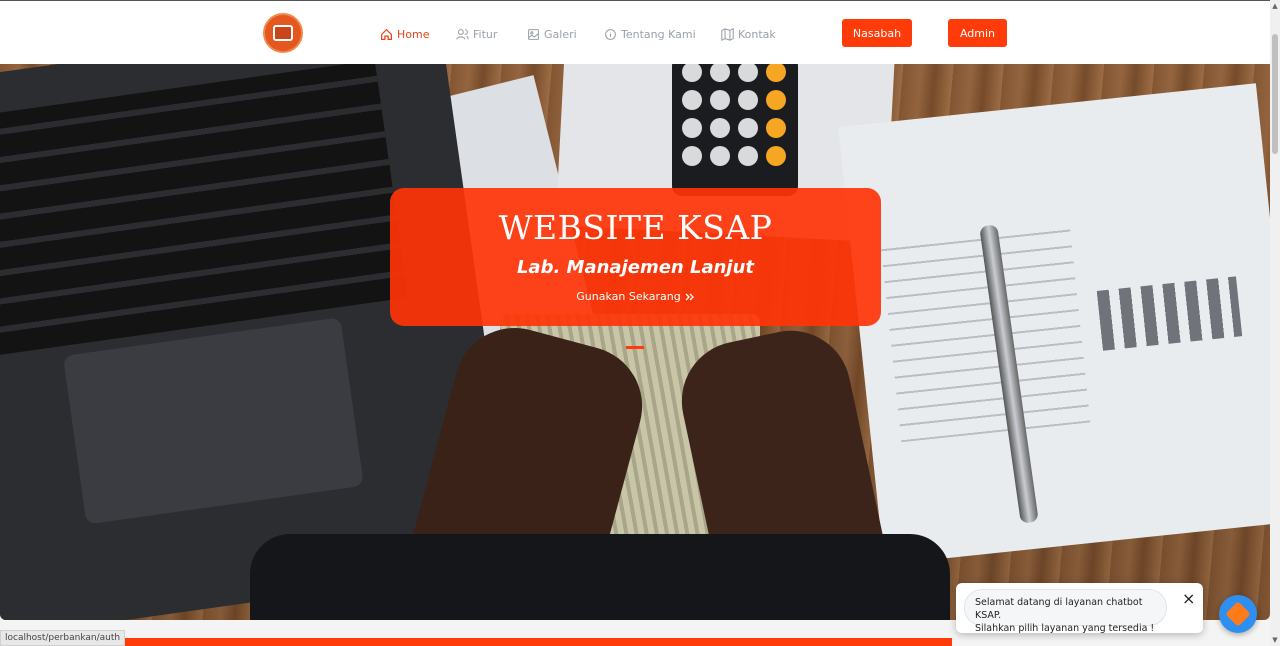 This screenshot has height=646, width=1280. What do you see at coordinates (1275, 94) in the screenshot?
I see `scrollbar-thumb` at bounding box center [1275, 94].